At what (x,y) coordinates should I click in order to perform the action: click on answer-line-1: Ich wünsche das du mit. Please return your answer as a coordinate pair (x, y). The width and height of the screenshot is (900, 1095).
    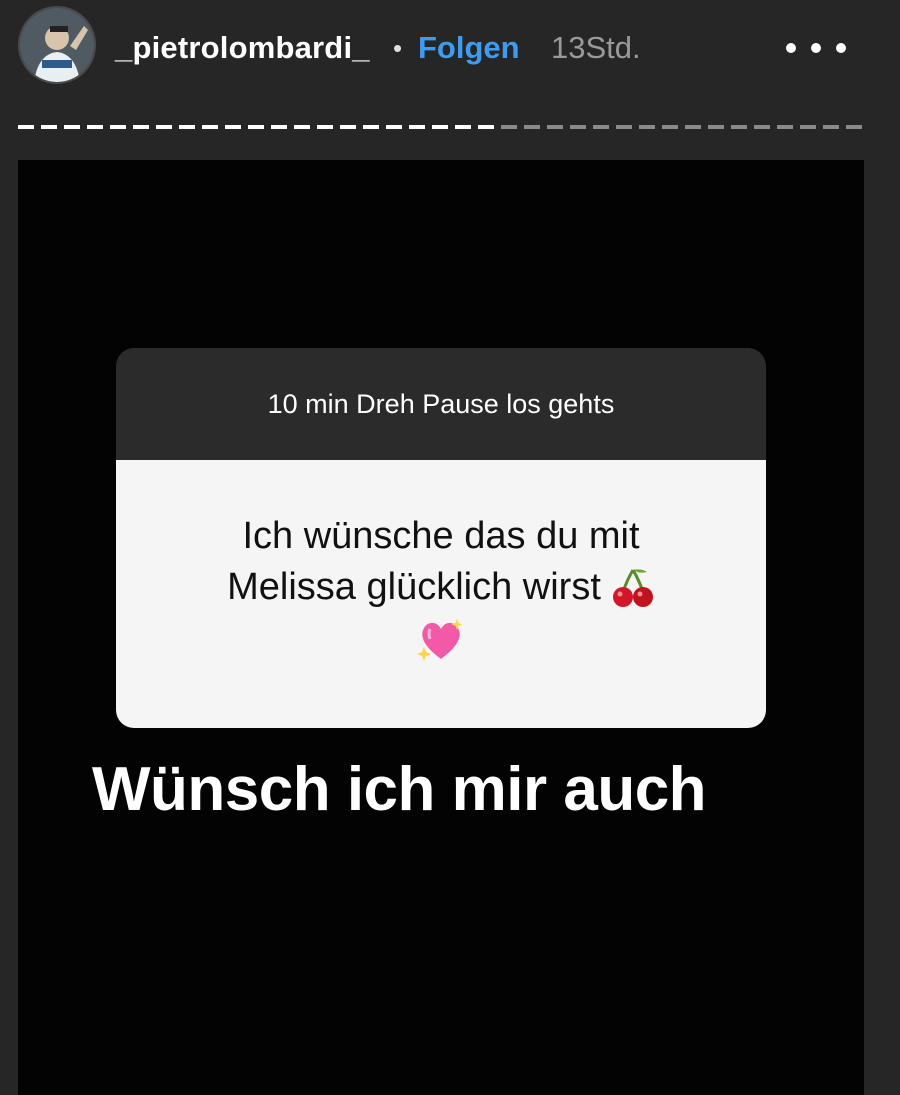
    Looking at the image, I should click on (441, 536).